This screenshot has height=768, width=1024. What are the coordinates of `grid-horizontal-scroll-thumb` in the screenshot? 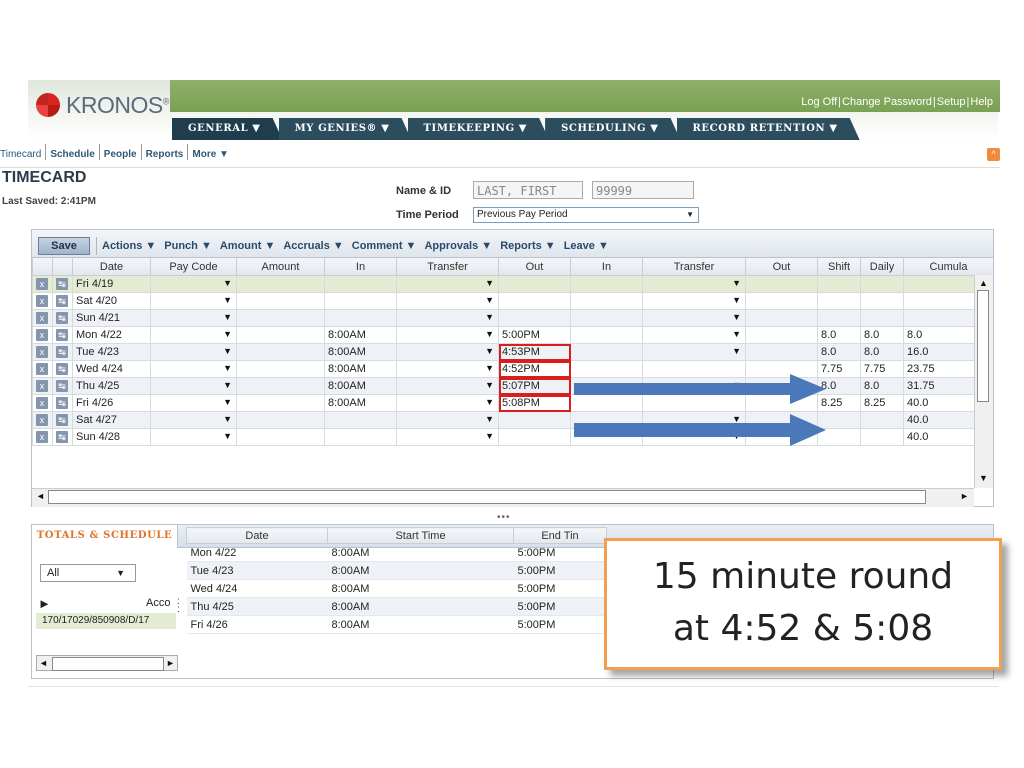 It's located at (487, 497).